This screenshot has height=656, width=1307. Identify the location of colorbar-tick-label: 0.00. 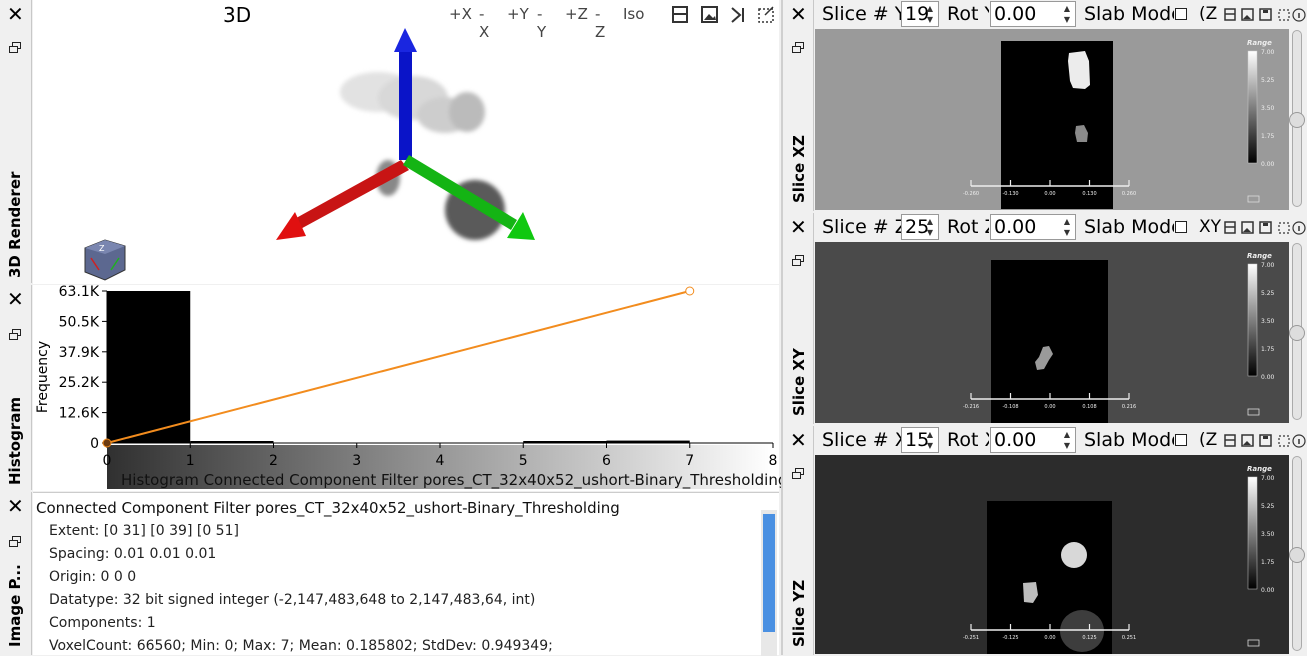
(1268, 164).